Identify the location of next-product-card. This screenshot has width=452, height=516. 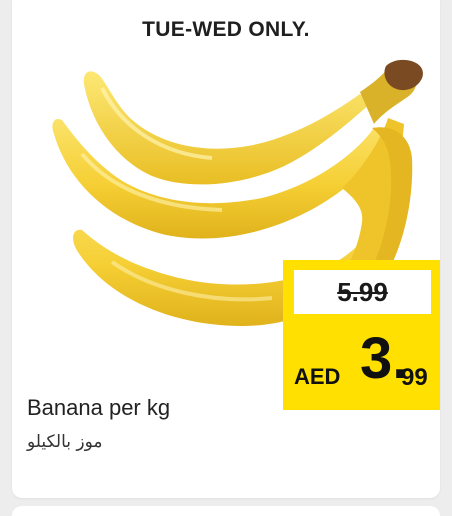
(226, 511).